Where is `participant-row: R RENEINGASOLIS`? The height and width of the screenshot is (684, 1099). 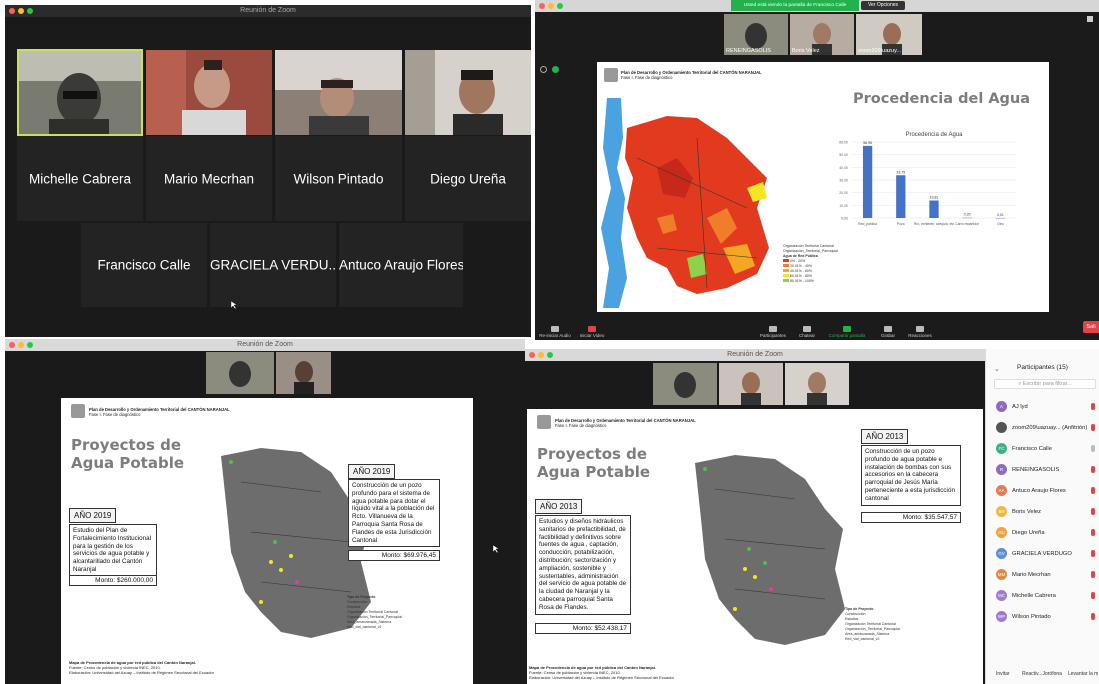
participant-row: R RENEINGASOLIS is located at coordinates (1042, 469).